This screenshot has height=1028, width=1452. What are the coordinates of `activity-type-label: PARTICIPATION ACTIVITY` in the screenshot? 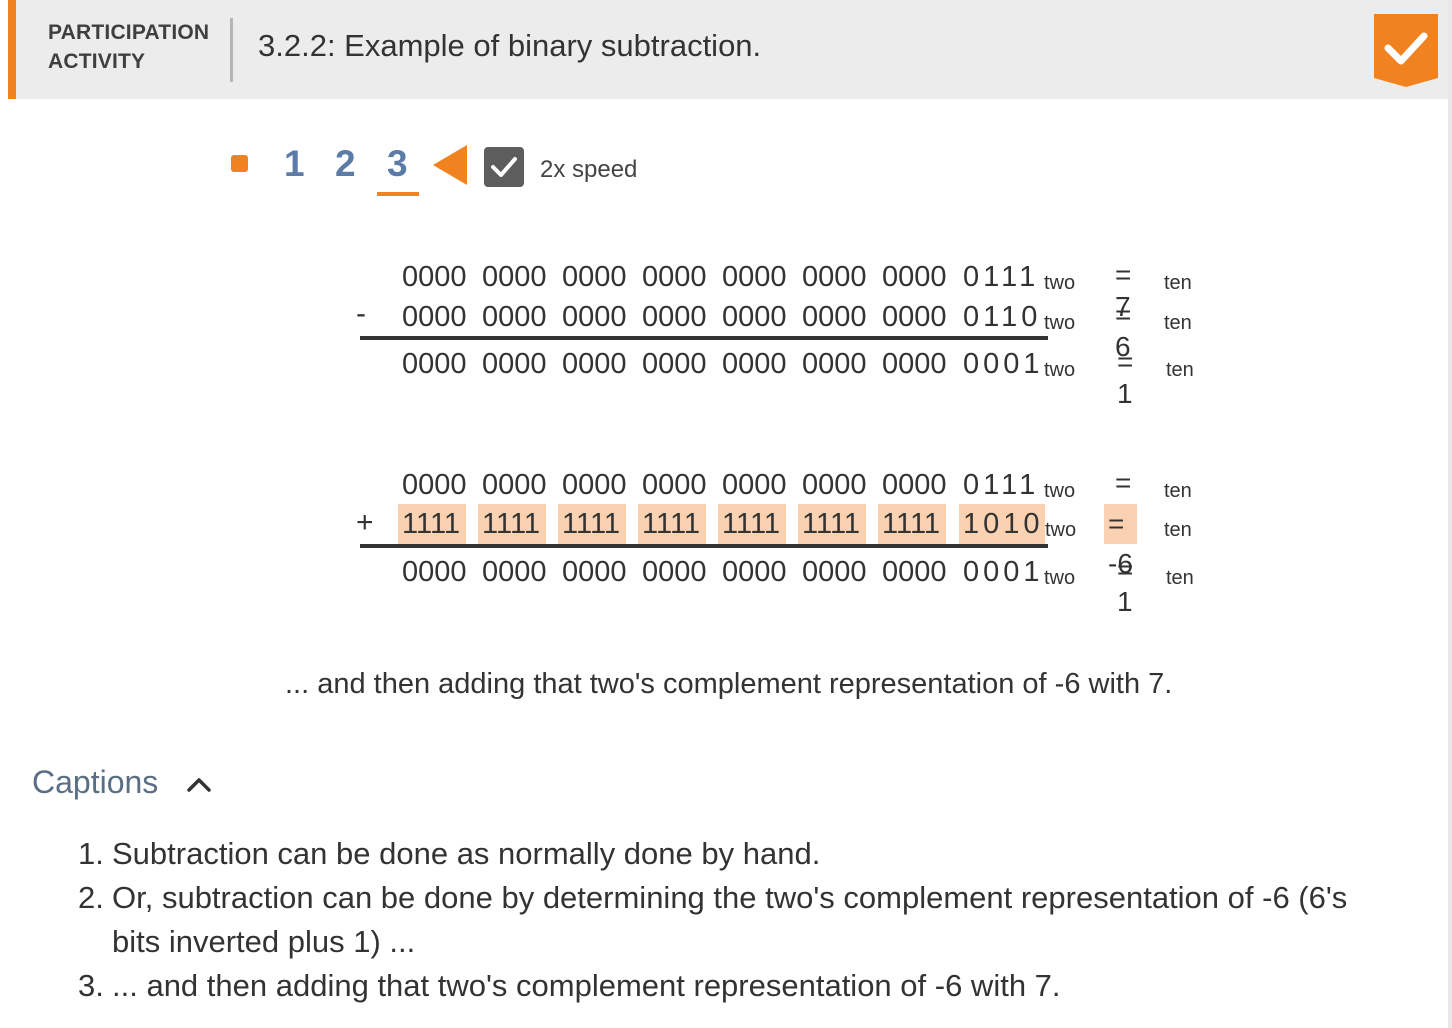 It's located at (128, 47).